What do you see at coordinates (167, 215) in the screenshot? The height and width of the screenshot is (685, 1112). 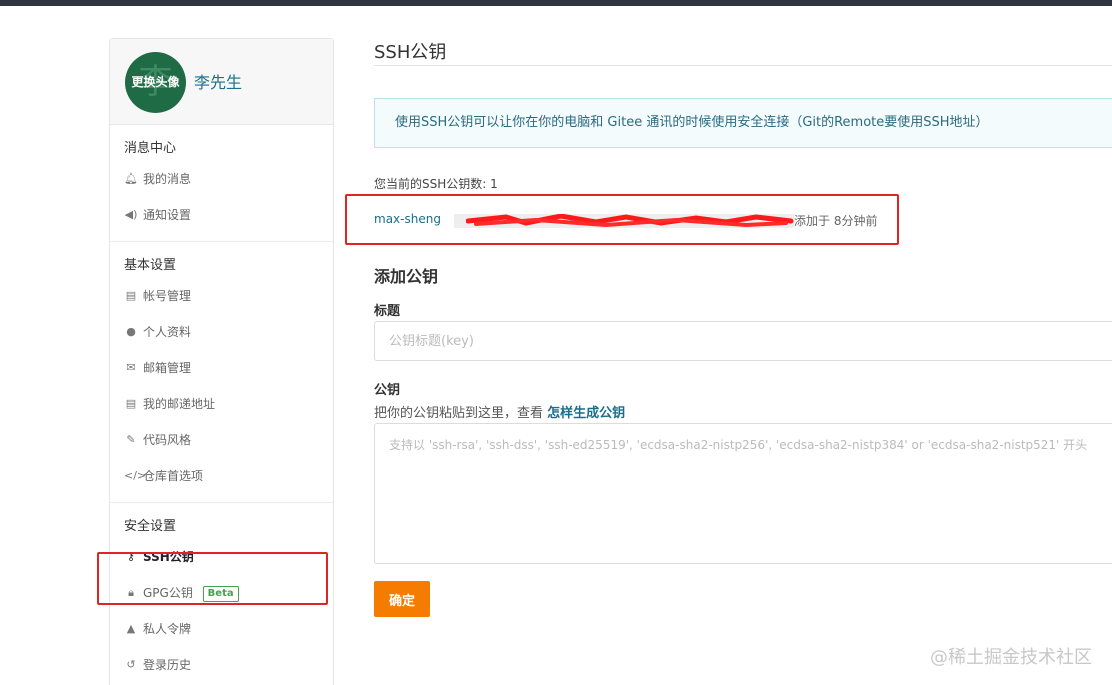 I see `sidebar-item-label: 通知设置` at bounding box center [167, 215].